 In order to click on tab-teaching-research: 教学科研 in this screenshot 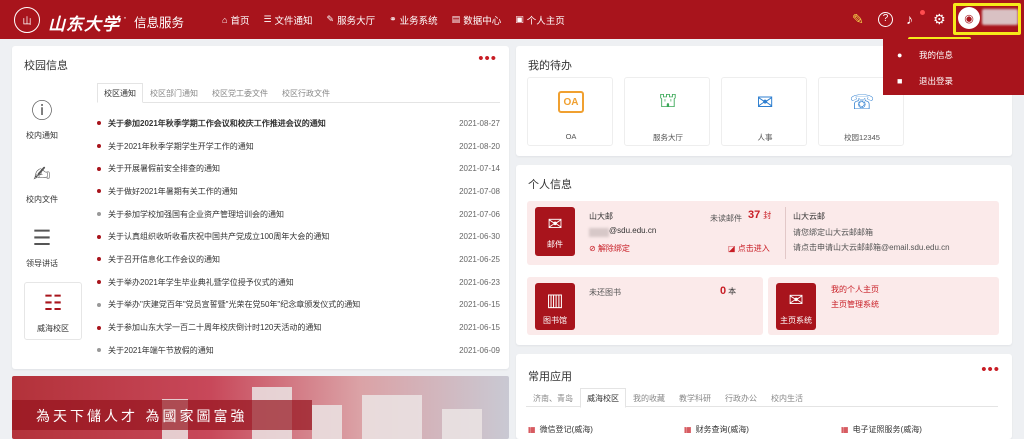, I will do `click(695, 398)`.